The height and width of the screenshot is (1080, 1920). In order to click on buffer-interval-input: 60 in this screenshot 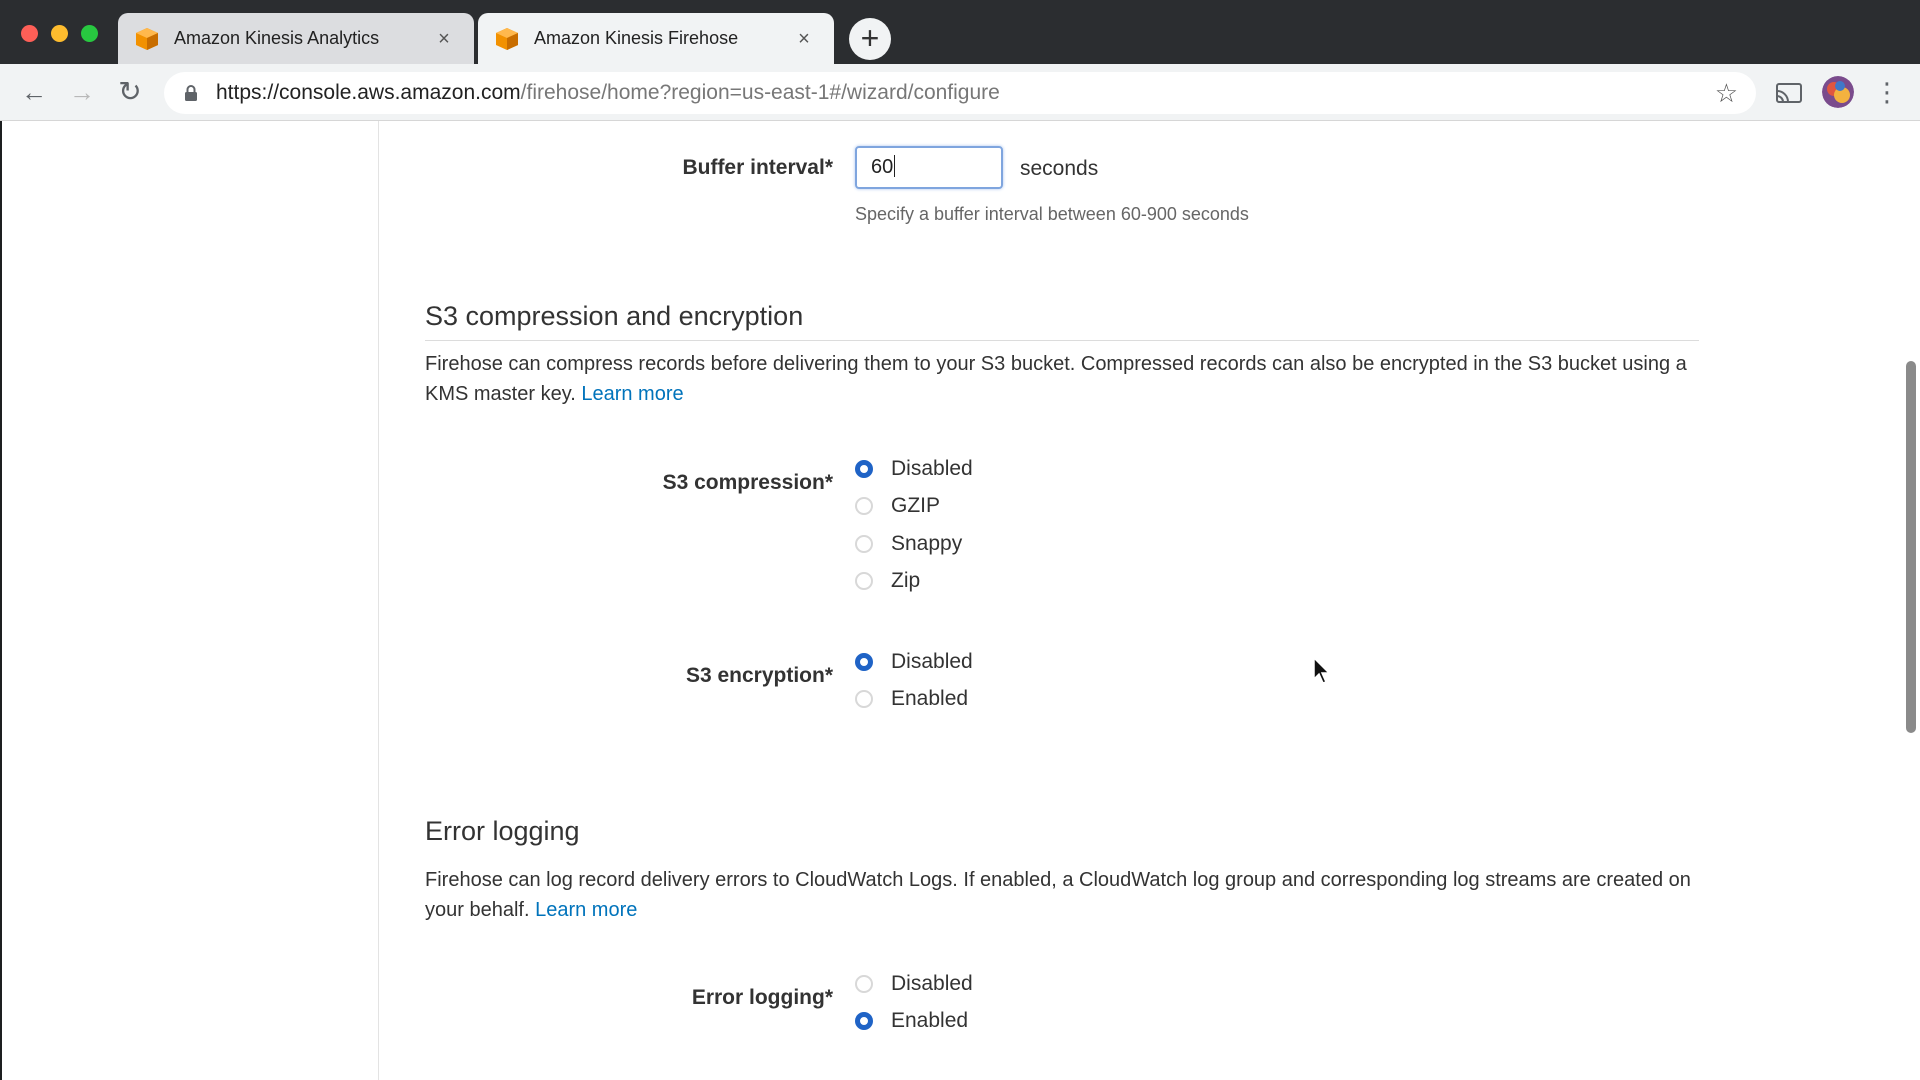, I will do `click(929, 167)`.